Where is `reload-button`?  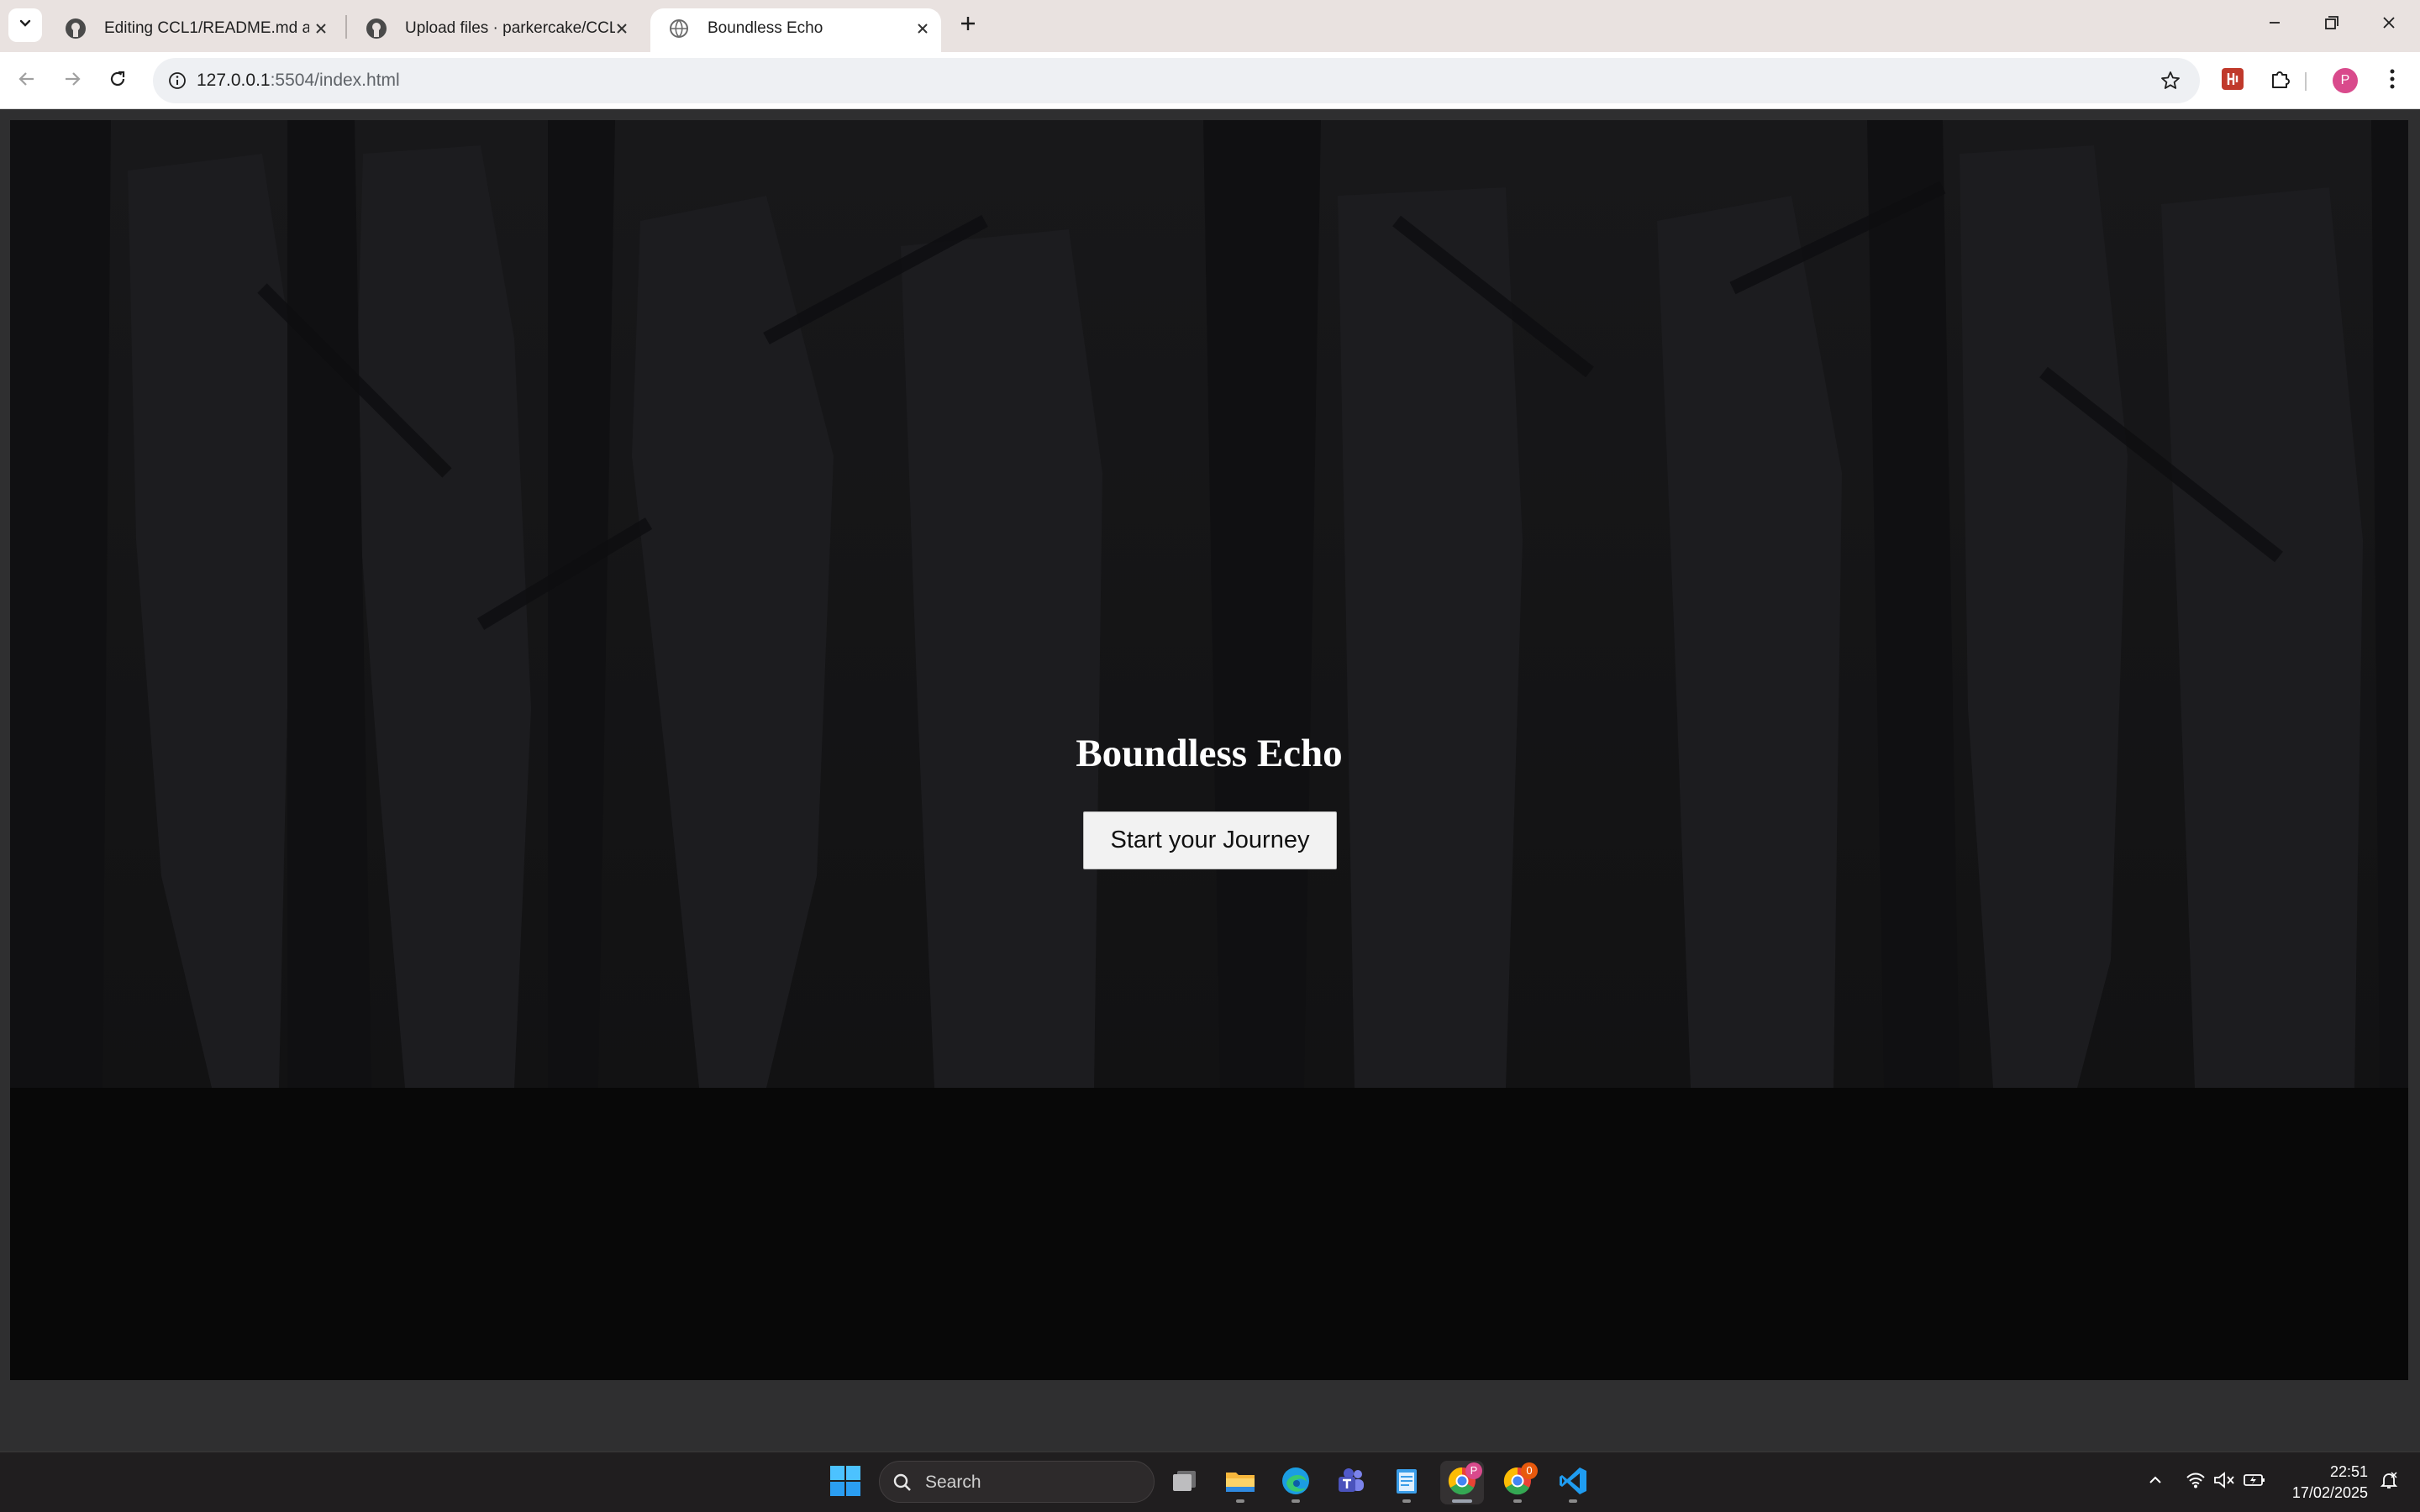
reload-button is located at coordinates (117, 80).